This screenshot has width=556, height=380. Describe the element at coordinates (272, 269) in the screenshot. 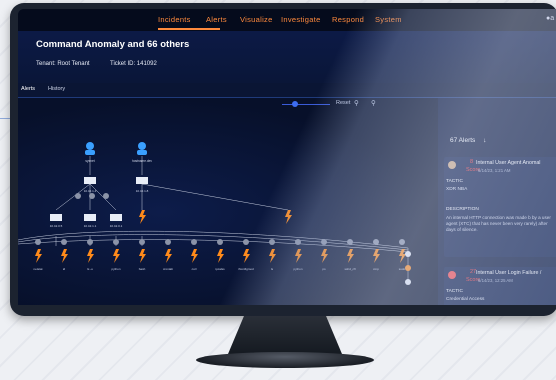

I see `process-label: ls` at that location.